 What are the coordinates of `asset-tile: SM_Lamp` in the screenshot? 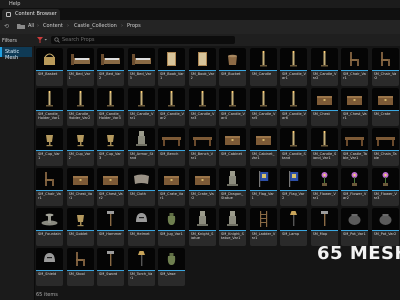 It's located at (293, 227).